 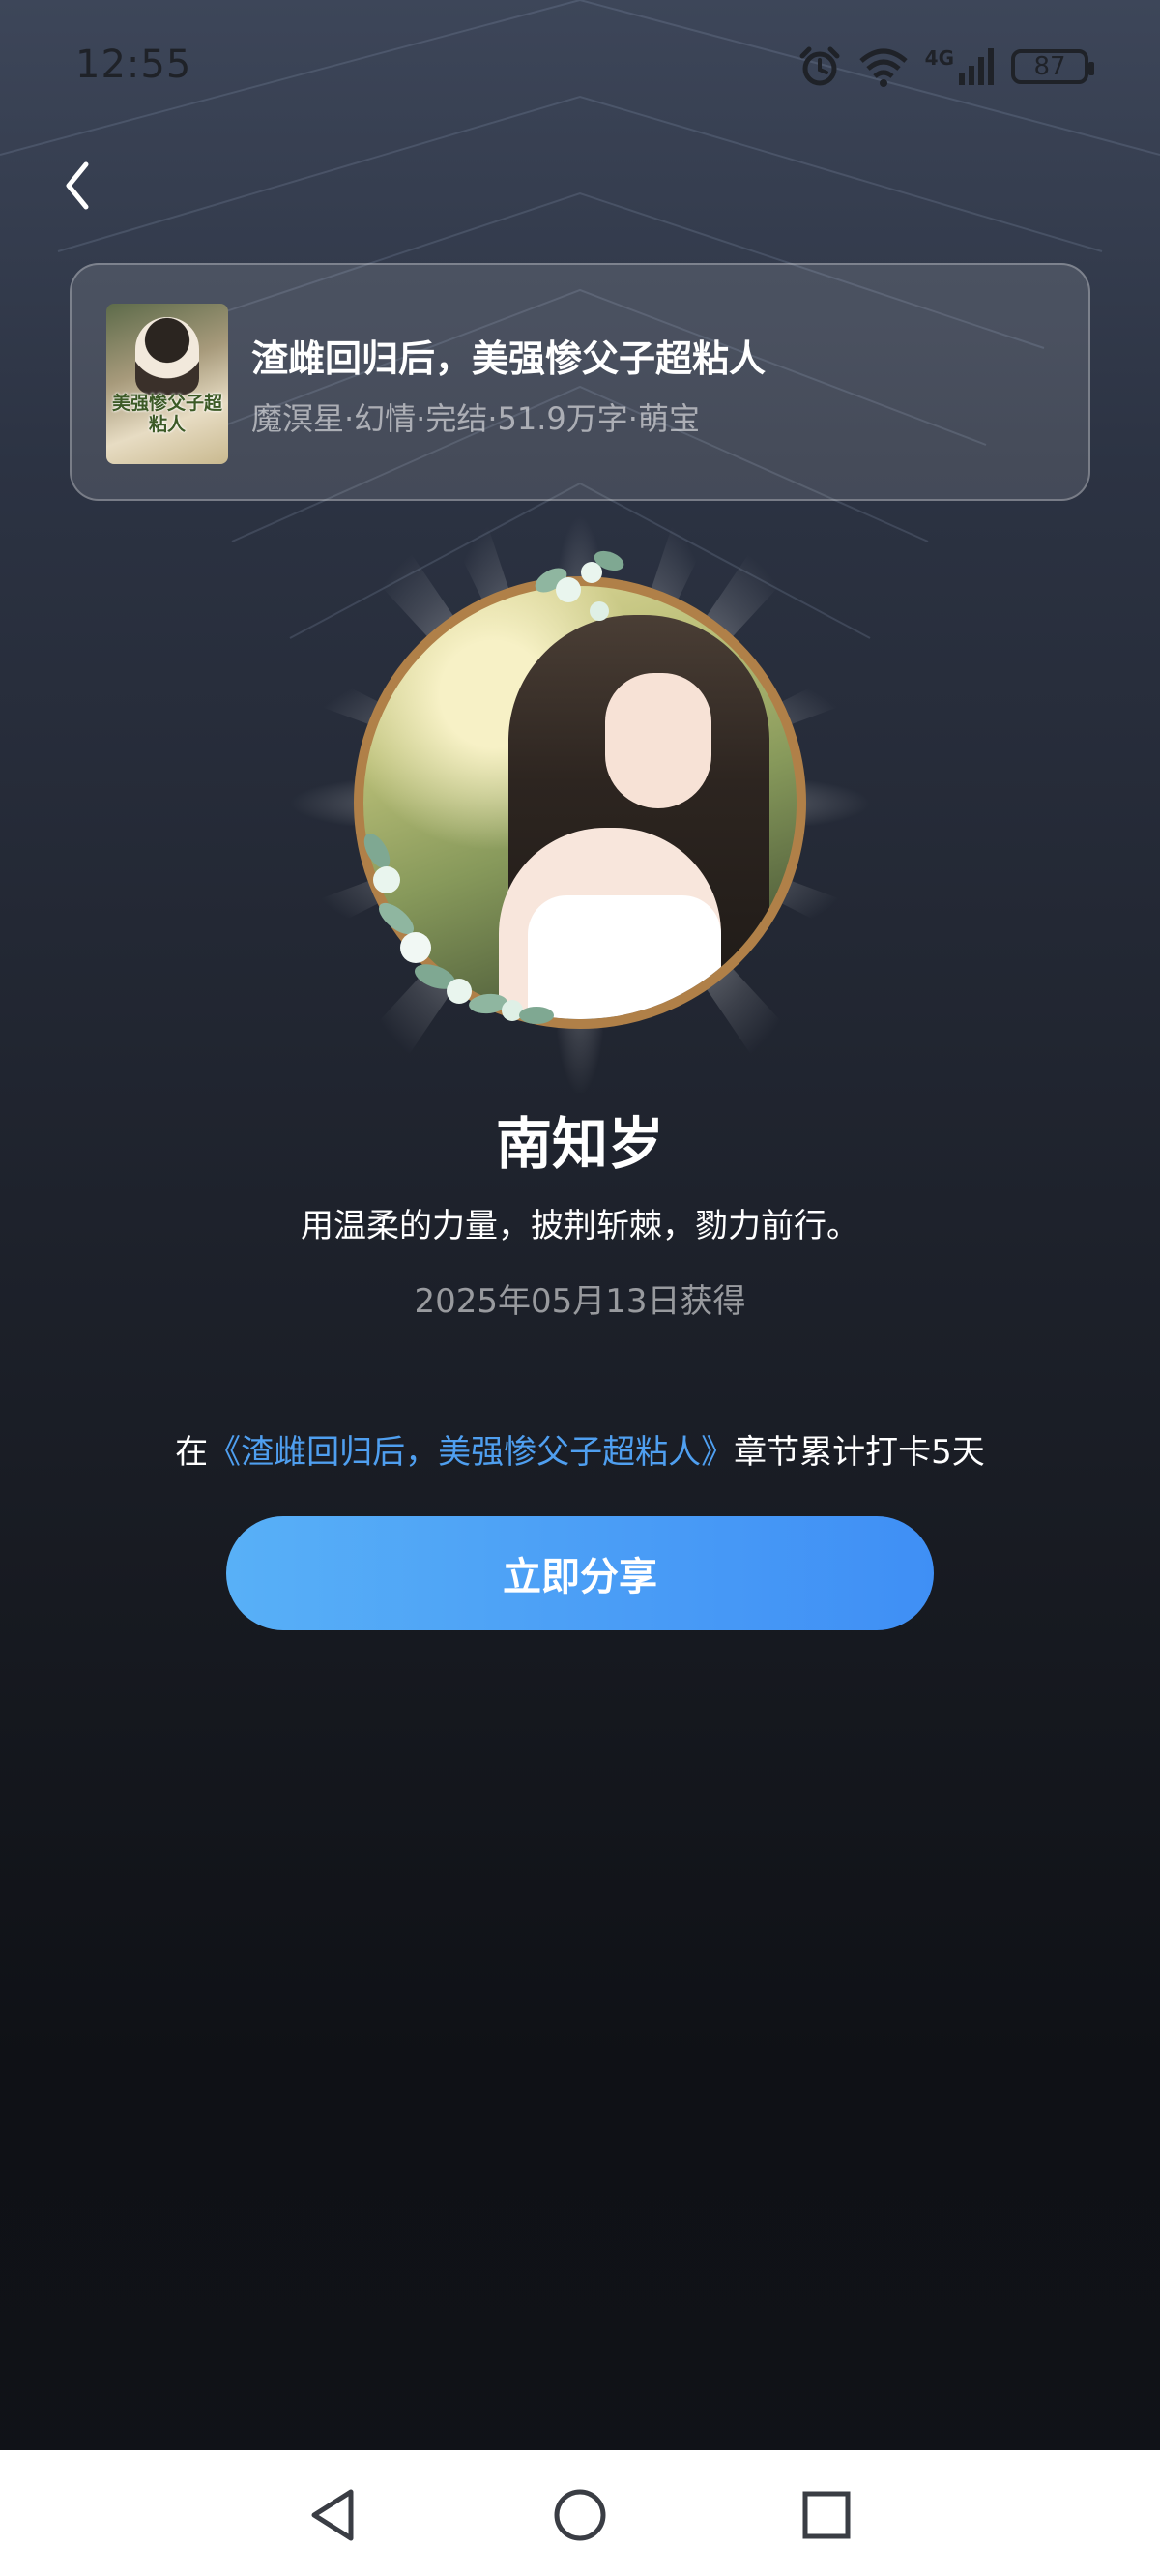 What do you see at coordinates (580, 1301) in the screenshot?
I see `badge-obtained-date: 2025年05月13日获得` at bounding box center [580, 1301].